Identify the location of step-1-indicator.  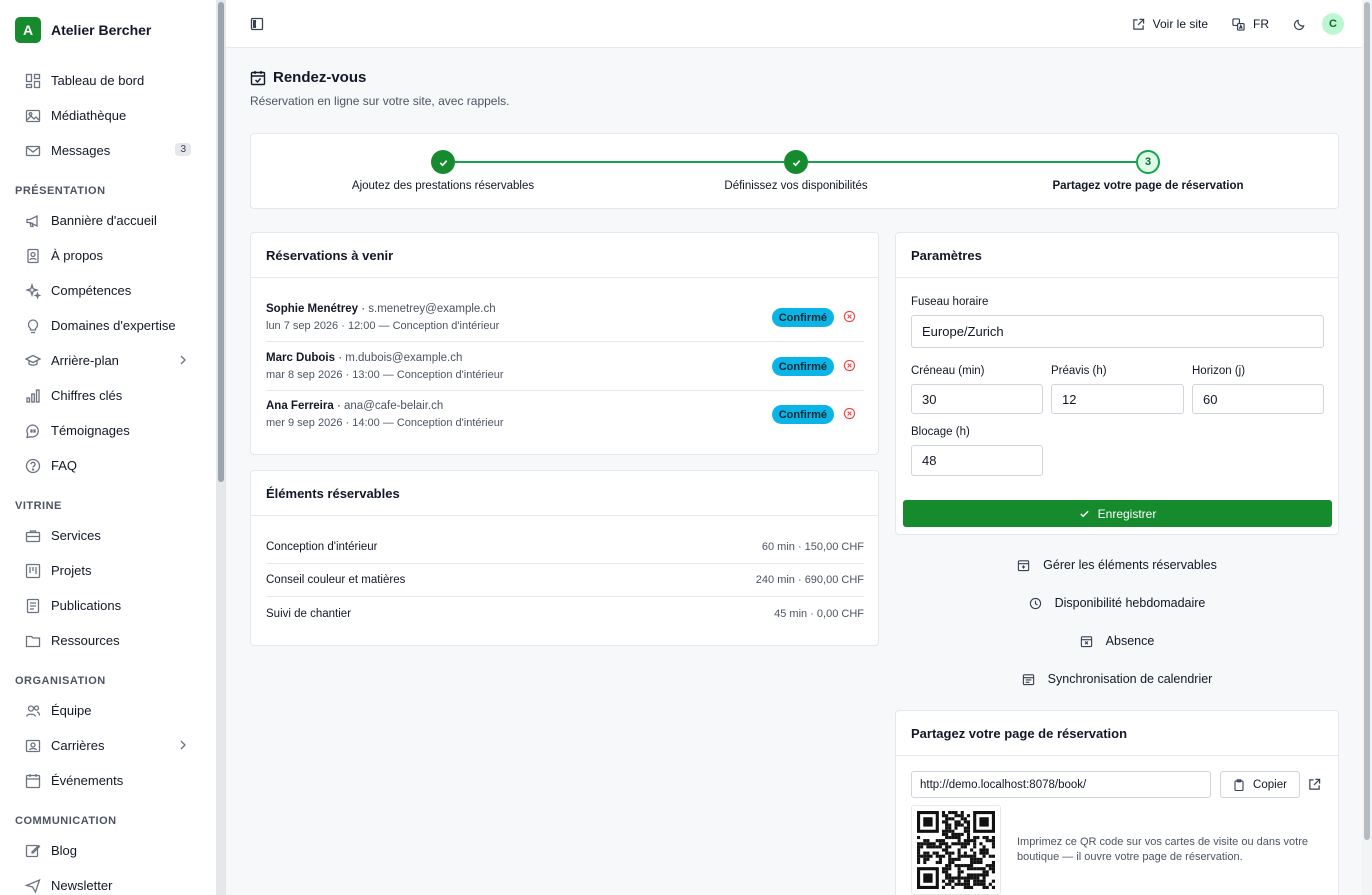
(443, 162).